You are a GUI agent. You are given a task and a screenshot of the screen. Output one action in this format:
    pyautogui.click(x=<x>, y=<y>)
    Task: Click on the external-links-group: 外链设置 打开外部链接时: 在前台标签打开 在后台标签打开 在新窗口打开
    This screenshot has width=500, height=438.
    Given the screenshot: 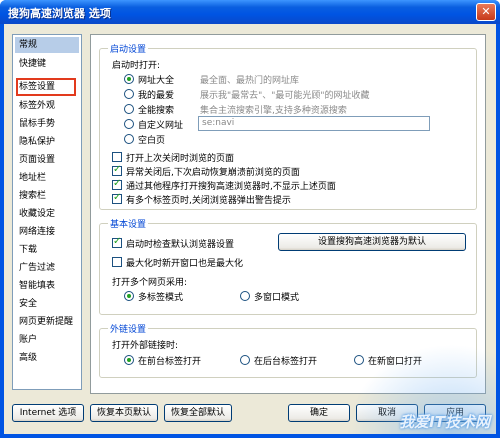 What is the action you would take?
    pyautogui.click(x=288, y=350)
    